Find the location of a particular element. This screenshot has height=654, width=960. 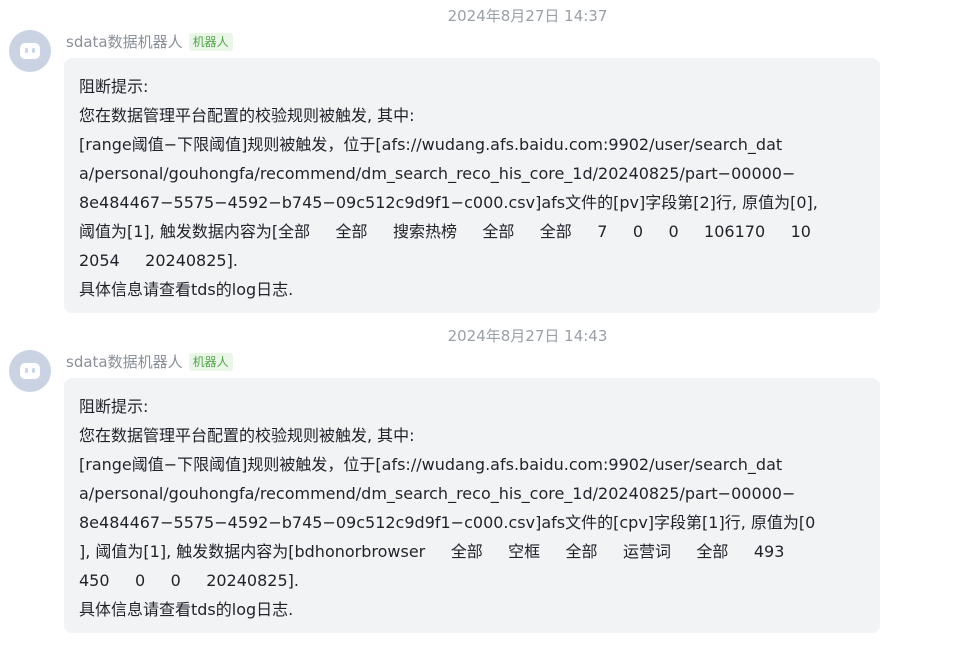

message-timestamp: 2024年8月27日 14:43 is located at coordinates (527, 336).